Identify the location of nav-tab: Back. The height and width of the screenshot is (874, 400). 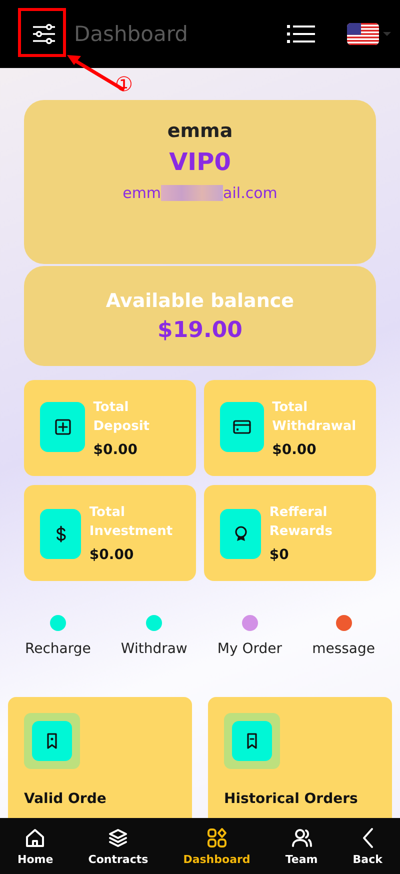
(367, 846).